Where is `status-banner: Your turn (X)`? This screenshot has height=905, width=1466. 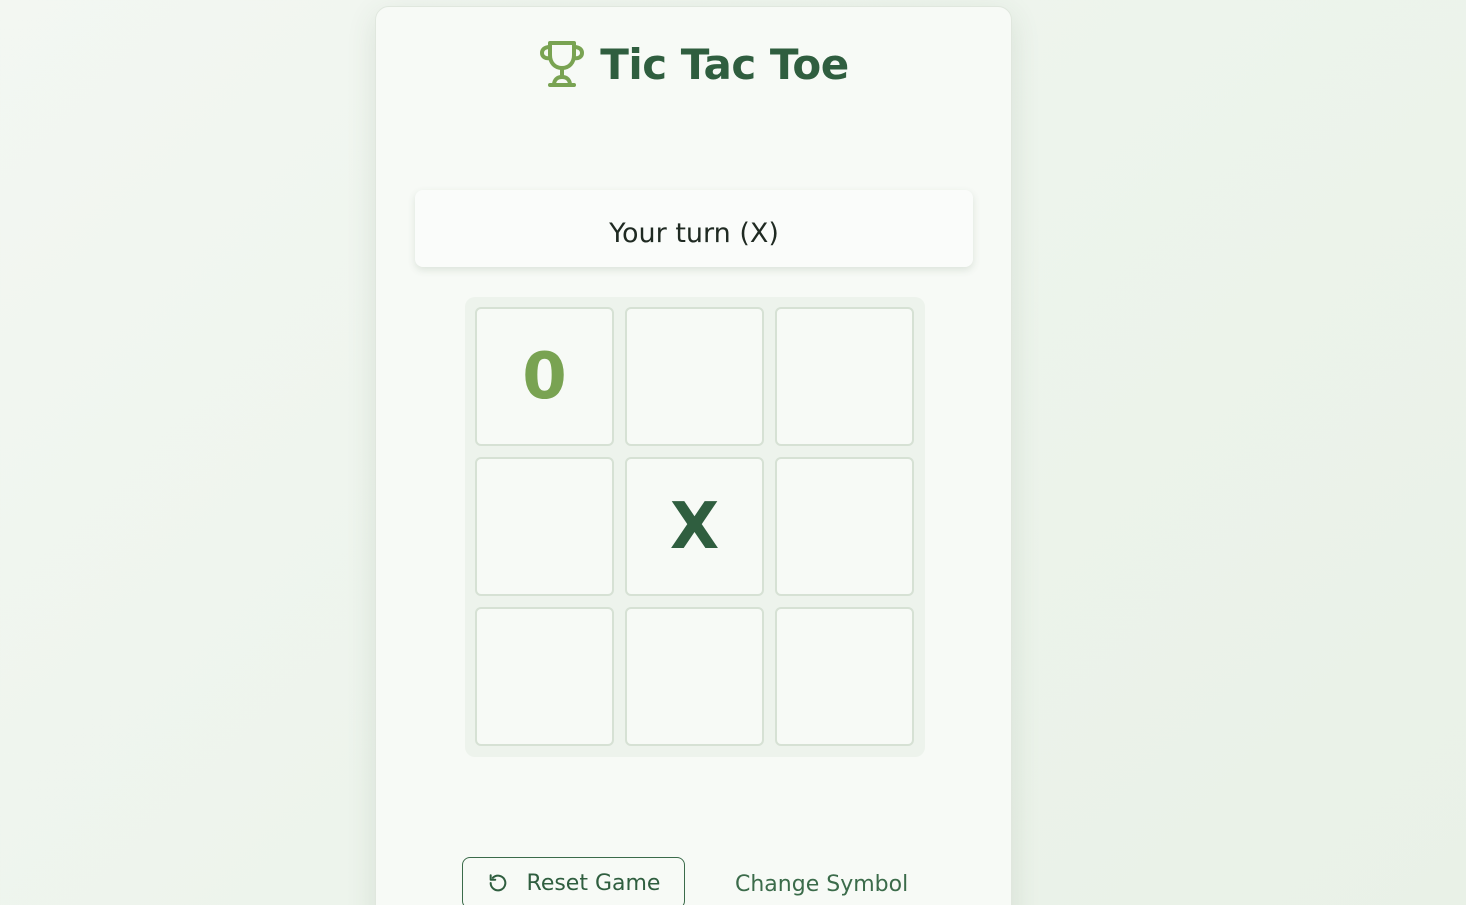
status-banner: Your turn (X) is located at coordinates (694, 228).